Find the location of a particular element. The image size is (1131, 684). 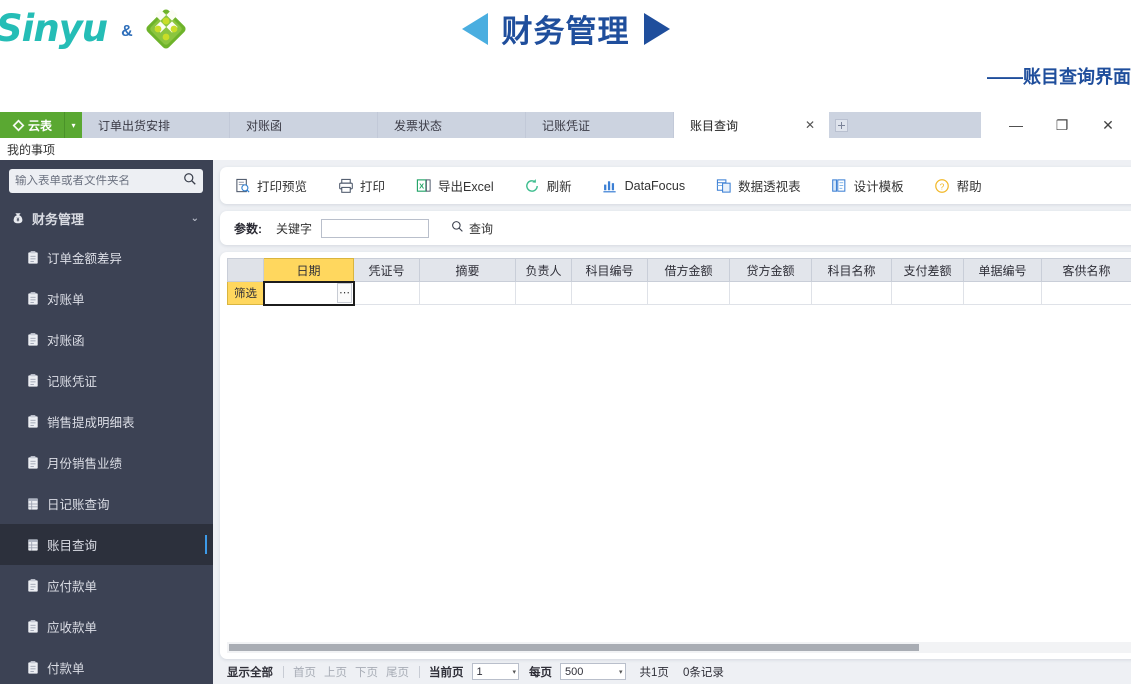

sidebar-item-label: 日记账查询 is located at coordinates (78, 505).